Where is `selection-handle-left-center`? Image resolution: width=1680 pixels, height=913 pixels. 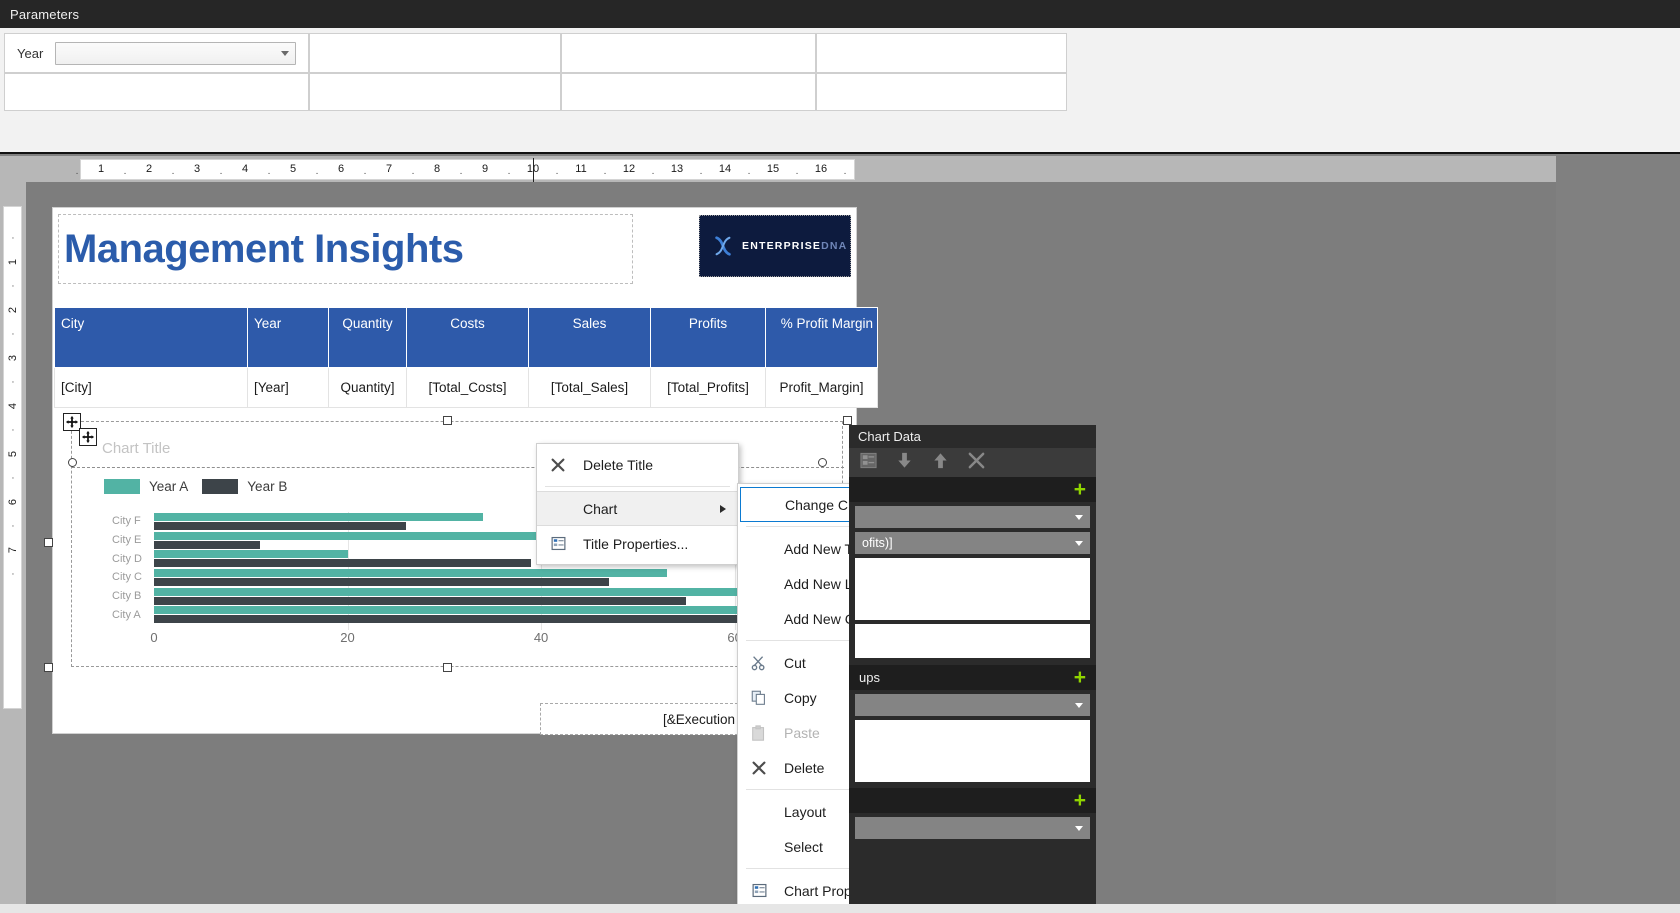
selection-handle-left-center is located at coordinates (48, 542).